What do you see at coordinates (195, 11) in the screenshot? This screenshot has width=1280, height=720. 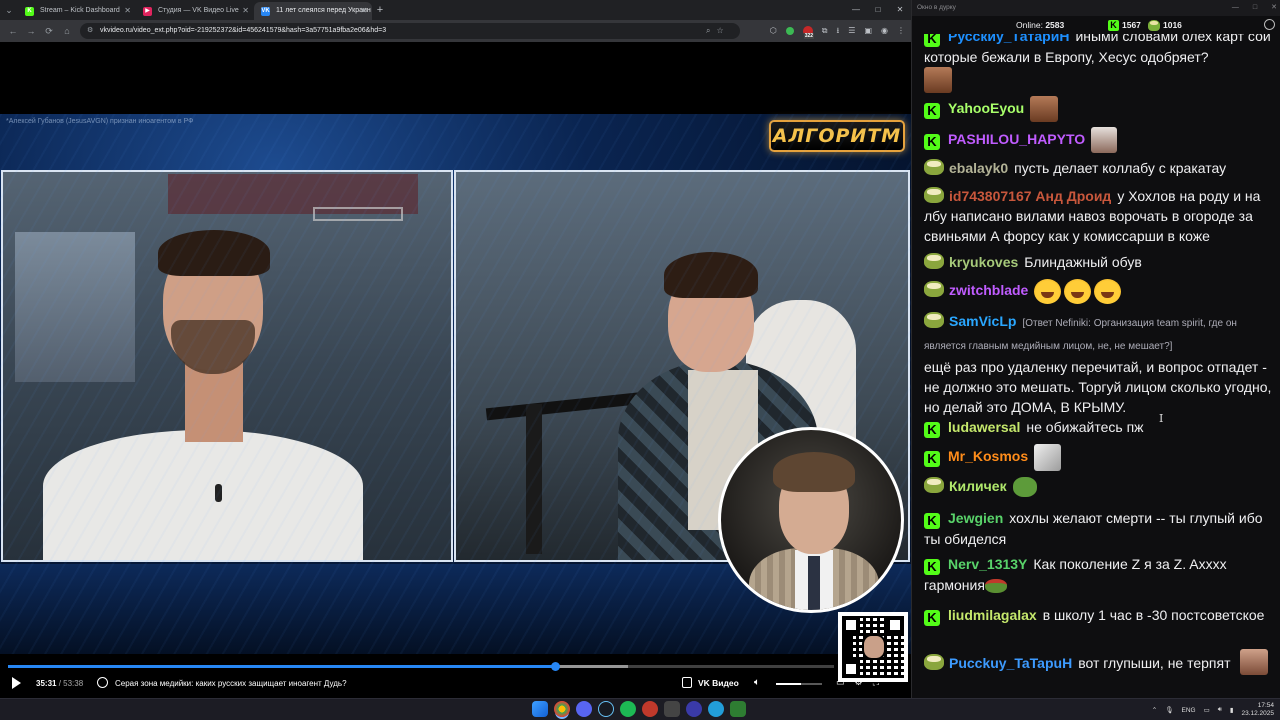 I see `browser-tab: ▶ Студия — VK Видео Live ✕` at bounding box center [195, 11].